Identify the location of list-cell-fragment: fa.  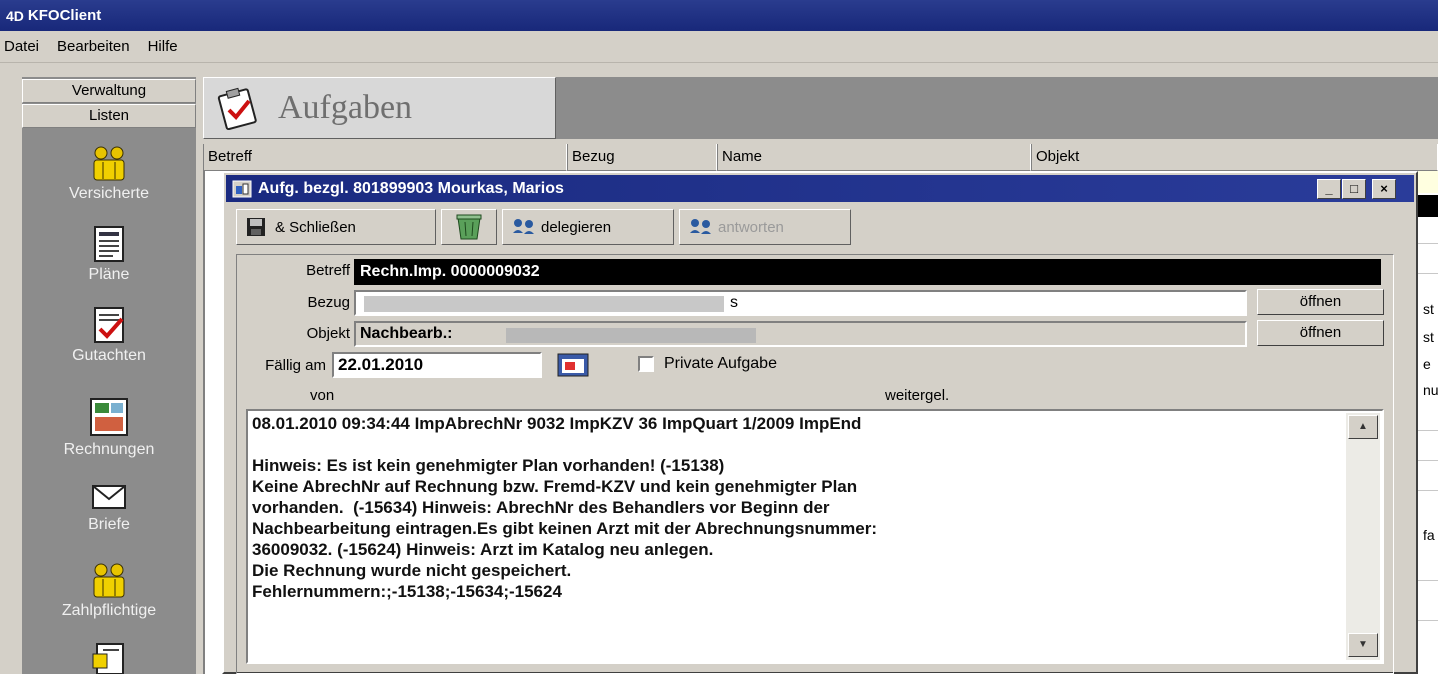
(1429, 535).